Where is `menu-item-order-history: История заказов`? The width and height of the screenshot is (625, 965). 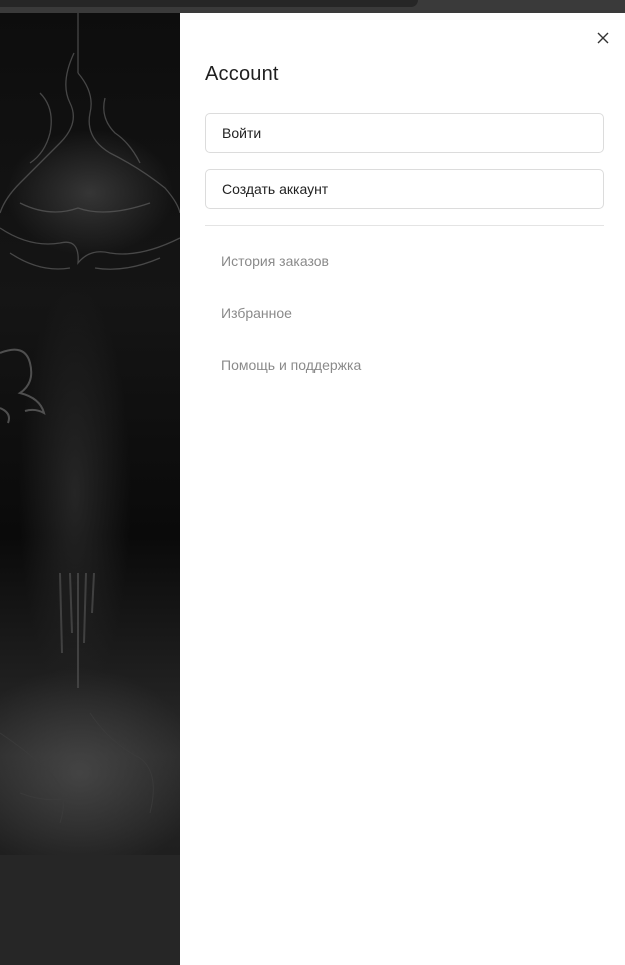 menu-item-order-history: История заказов is located at coordinates (291, 279).